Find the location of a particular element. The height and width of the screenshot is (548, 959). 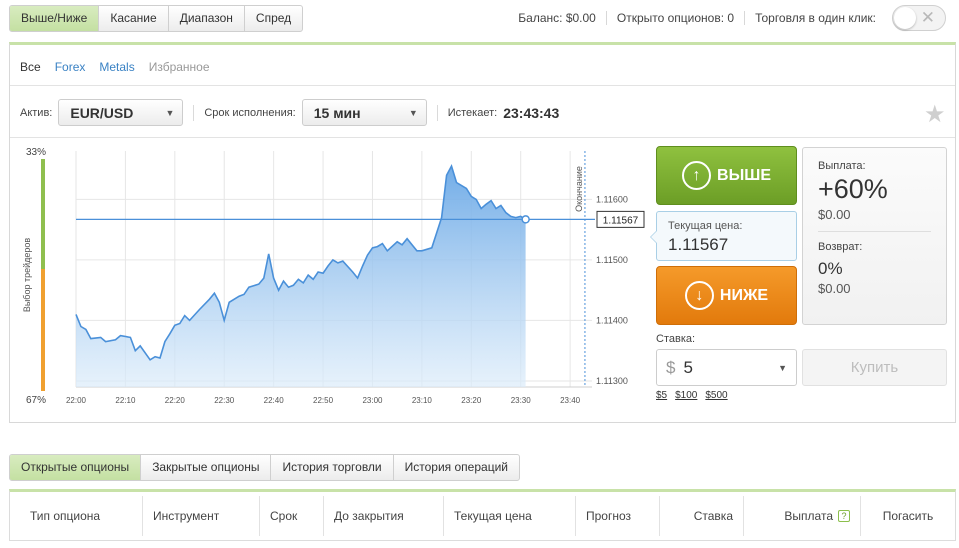

x-tick-label: 23:20 is located at coordinates (471, 400).